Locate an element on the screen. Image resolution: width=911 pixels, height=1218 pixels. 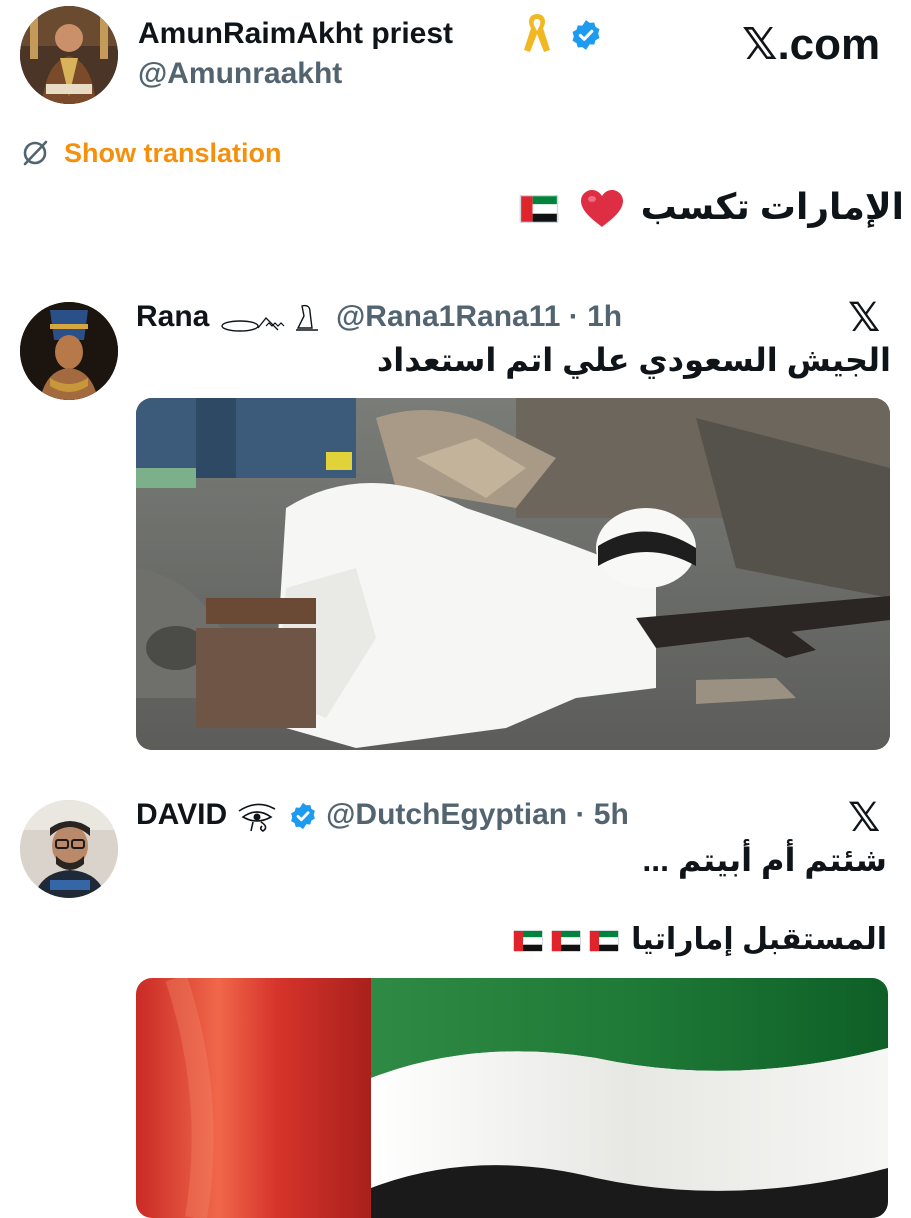
quote2-author-avatar is located at coordinates (69, 849).